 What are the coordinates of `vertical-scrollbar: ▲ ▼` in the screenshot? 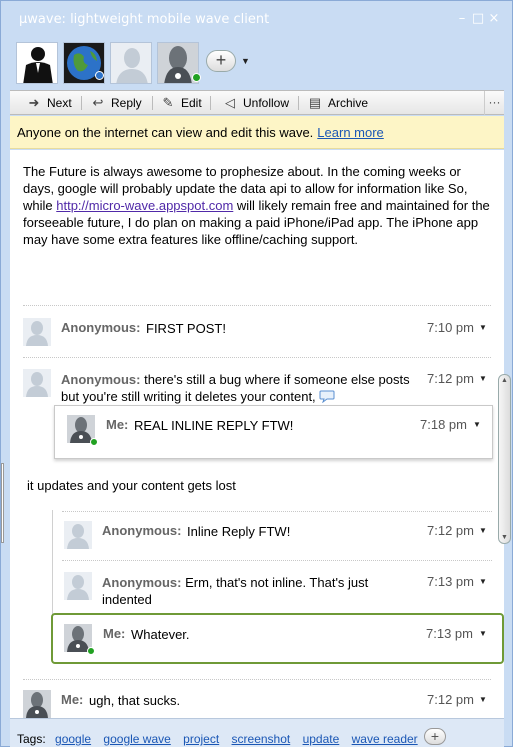 It's located at (504, 459).